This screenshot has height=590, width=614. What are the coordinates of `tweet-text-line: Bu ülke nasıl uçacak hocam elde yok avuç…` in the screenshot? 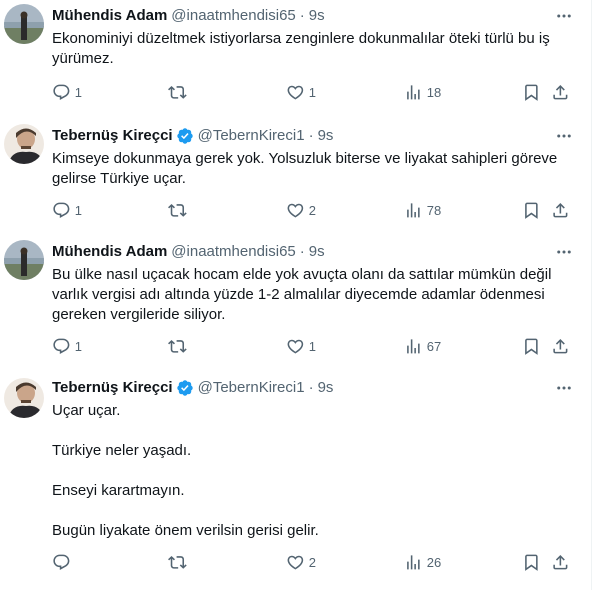 It's located at (302, 294).